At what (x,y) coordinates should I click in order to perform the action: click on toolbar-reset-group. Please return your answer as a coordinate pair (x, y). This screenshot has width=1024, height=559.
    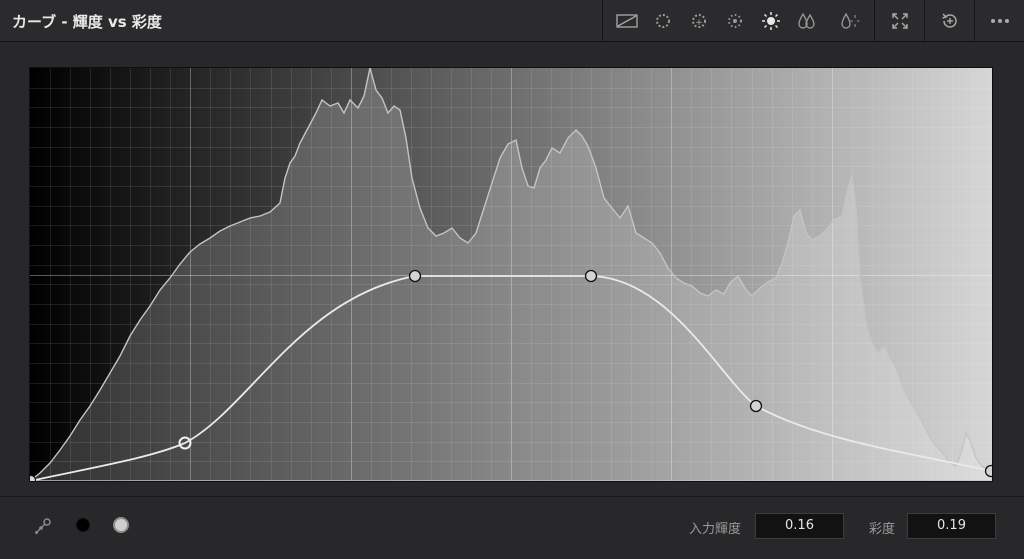
    Looking at the image, I should click on (949, 21).